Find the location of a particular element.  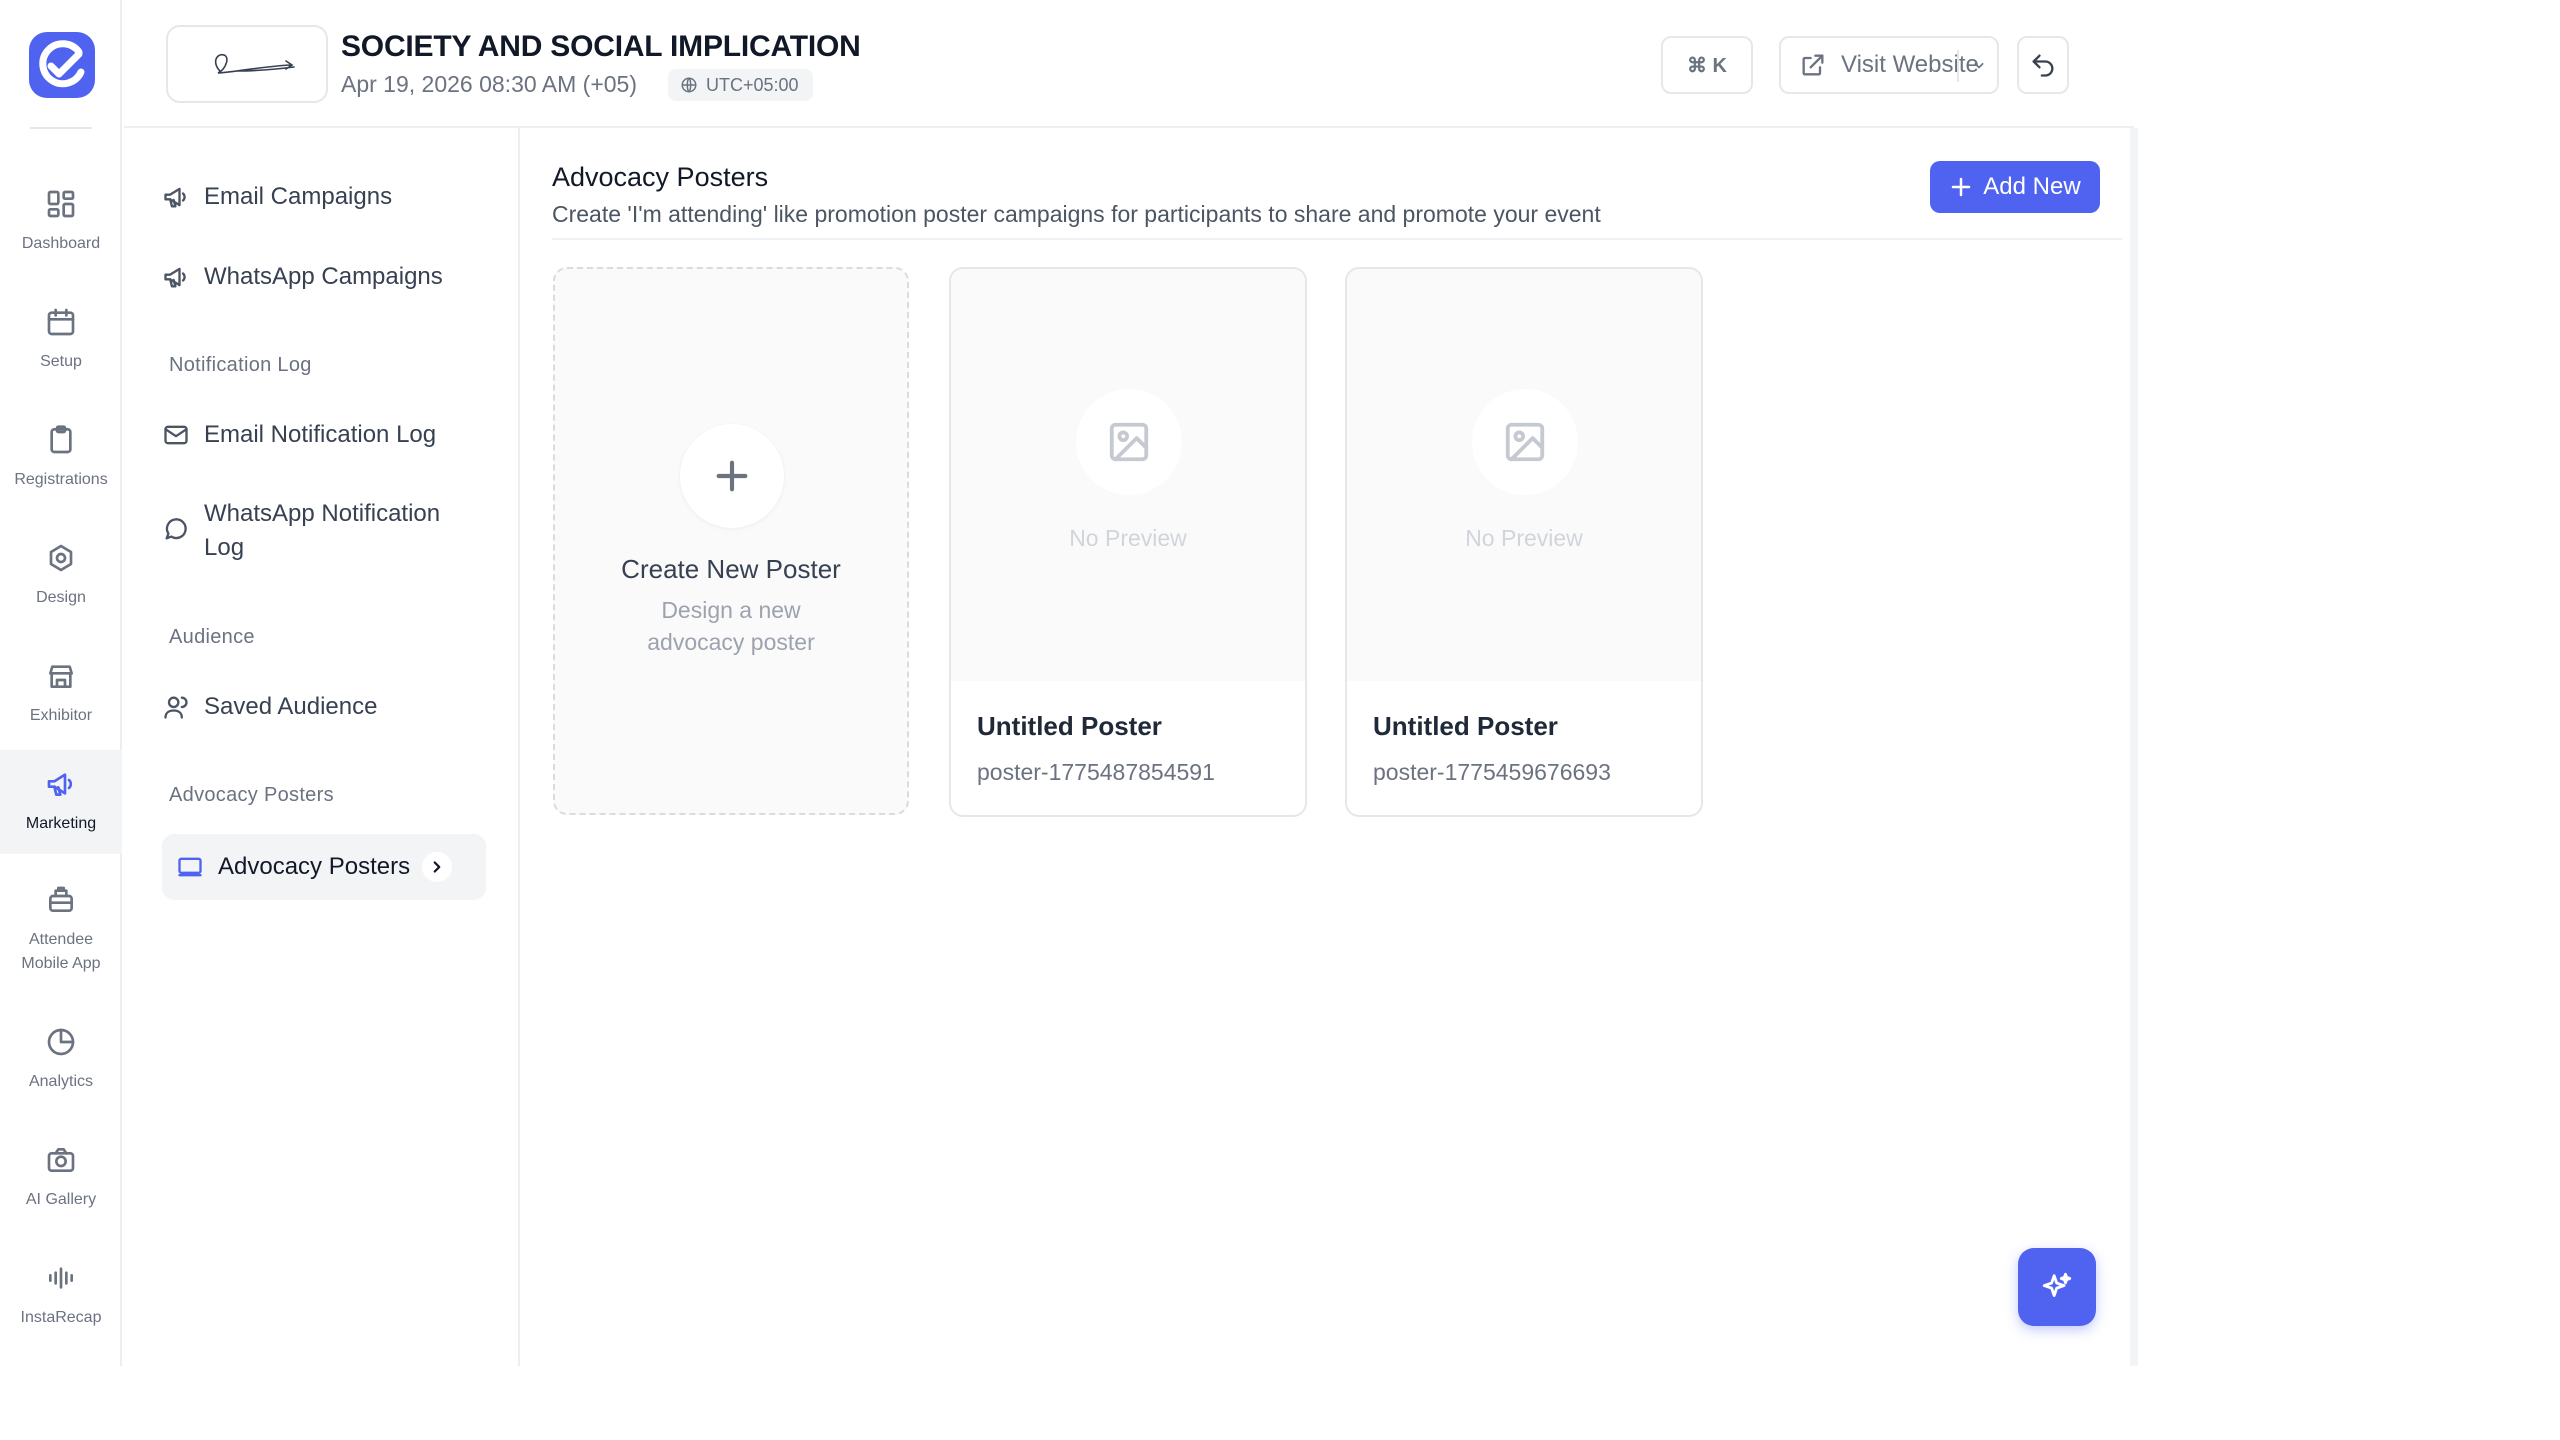

subnav-item-whatsapp-notification-log: WhatsApp Notification Log is located at coordinates (312, 531).